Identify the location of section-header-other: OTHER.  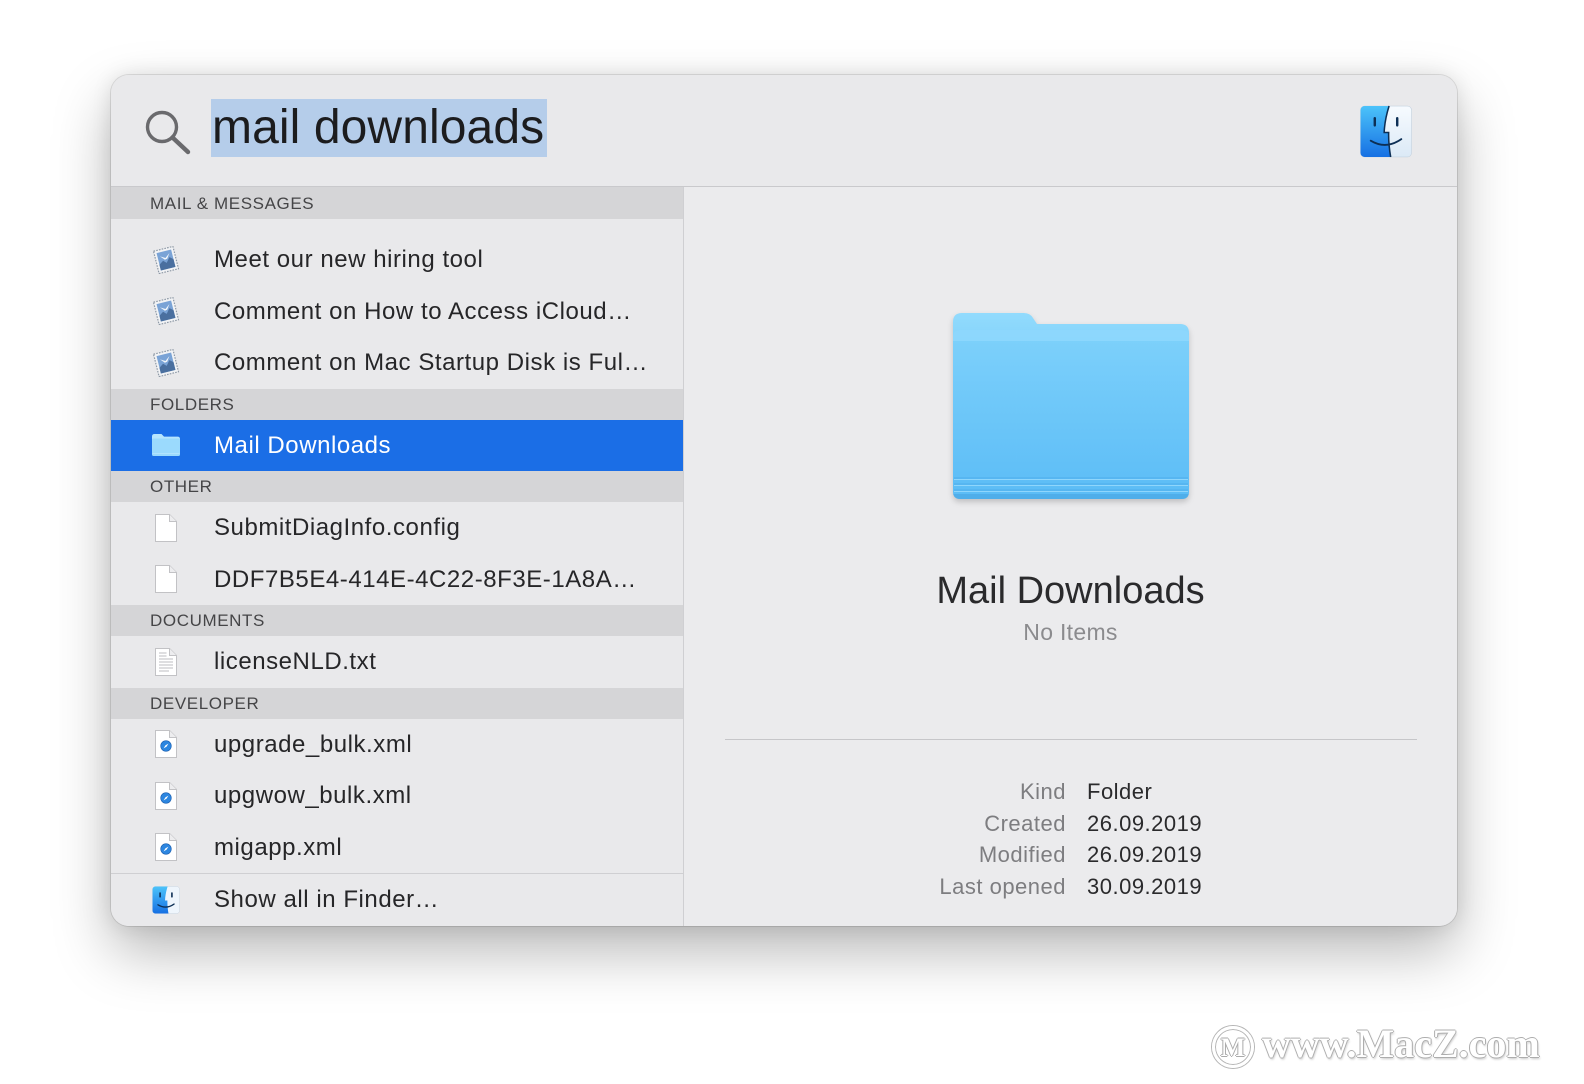
(397, 486).